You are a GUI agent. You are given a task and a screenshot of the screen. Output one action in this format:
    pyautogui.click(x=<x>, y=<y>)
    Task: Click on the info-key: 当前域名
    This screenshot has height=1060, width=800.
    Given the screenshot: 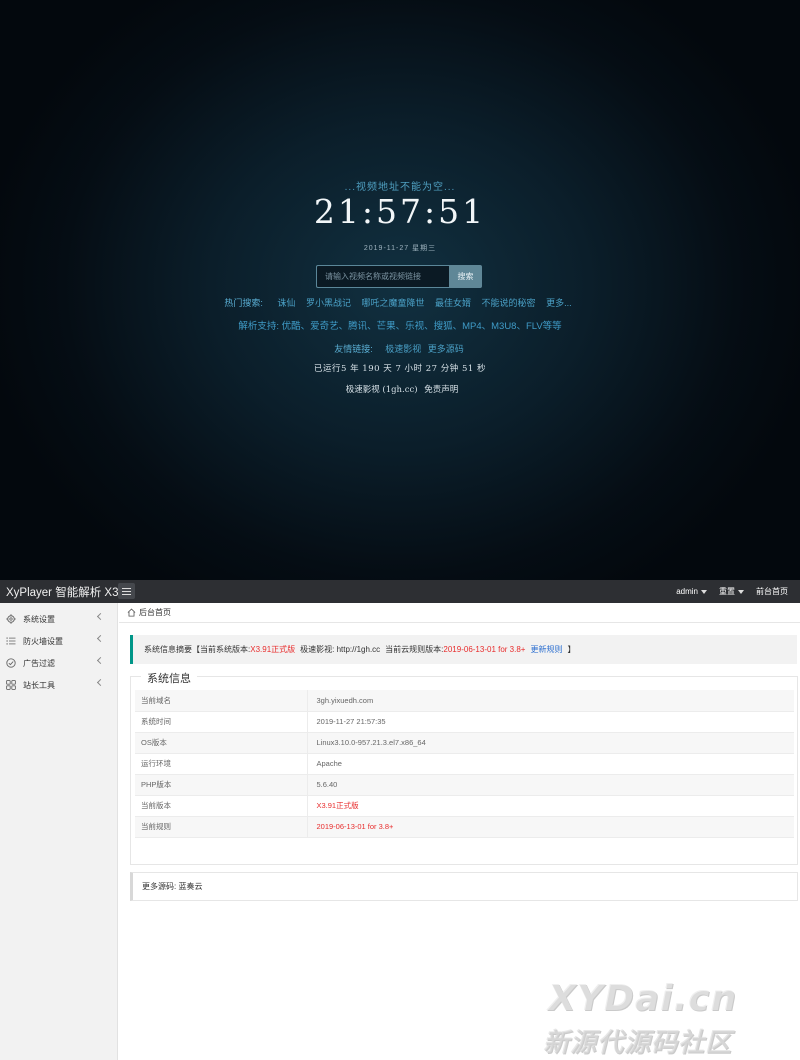 What is the action you would take?
    pyautogui.click(x=221, y=701)
    